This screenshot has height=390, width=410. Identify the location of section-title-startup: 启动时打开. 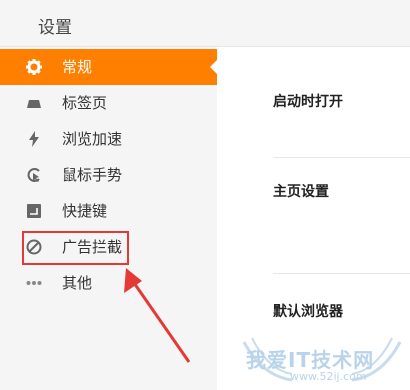
(308, 102).